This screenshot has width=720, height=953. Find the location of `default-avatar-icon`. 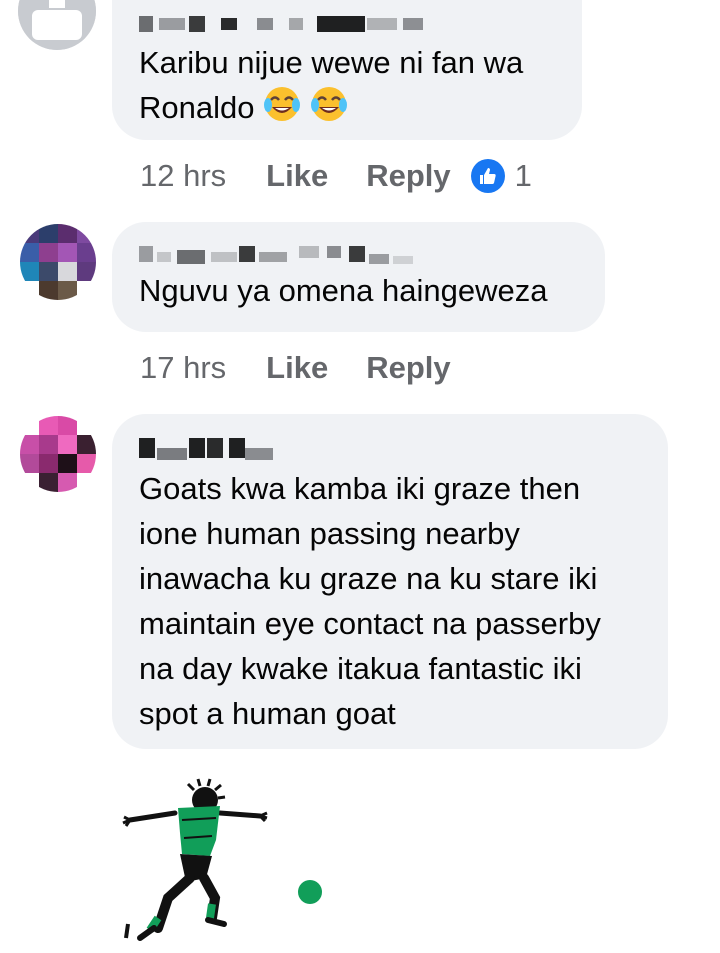

default-avatar-icon is located at coordinates (57, 25).